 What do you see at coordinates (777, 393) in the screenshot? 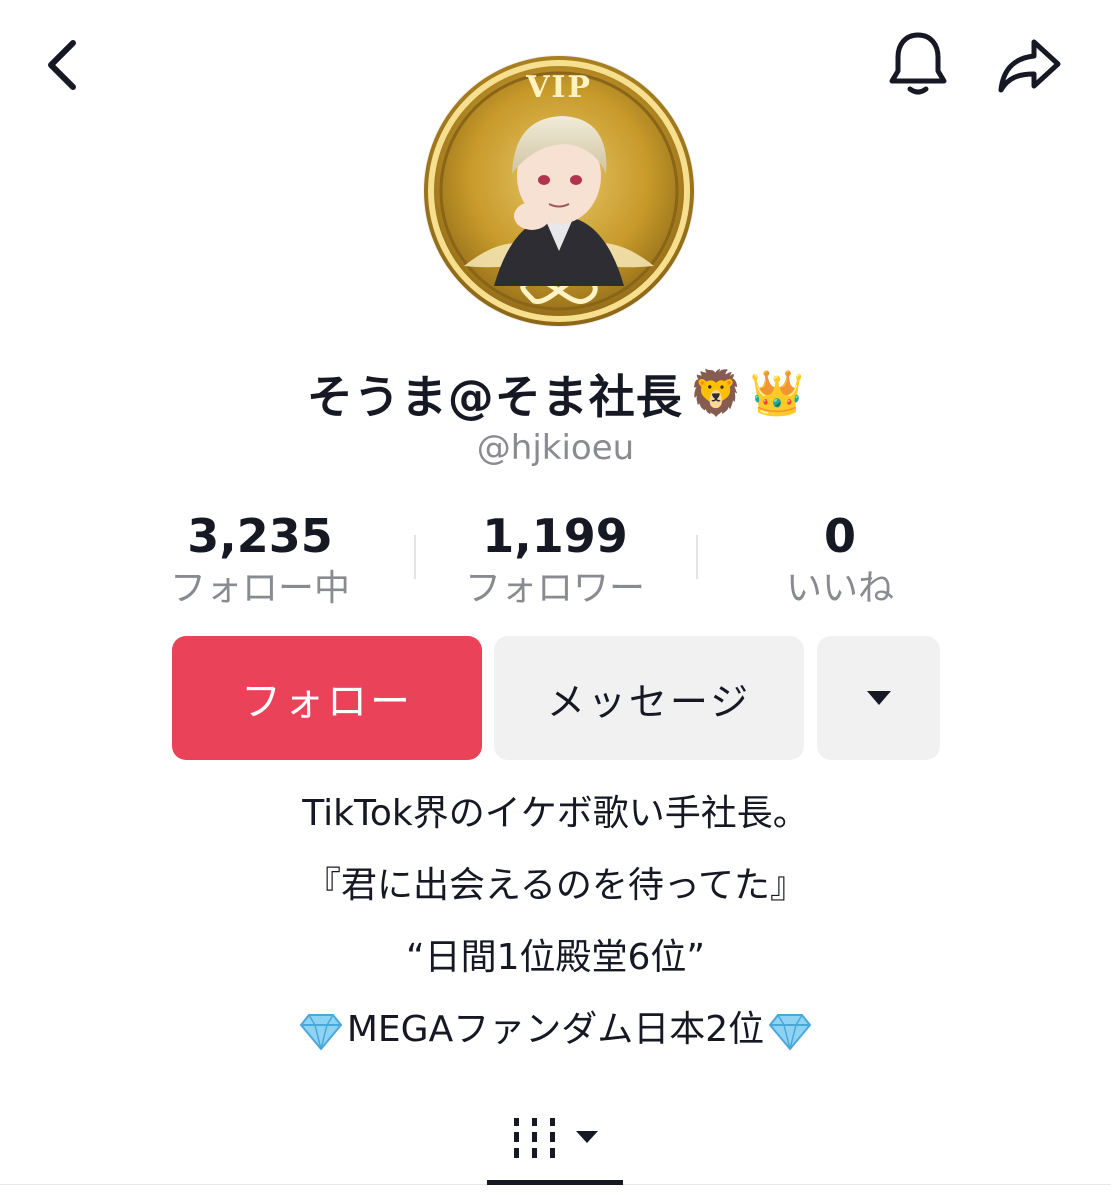
I see `crown-emoji: 👑` at bounding box center [777, 393].